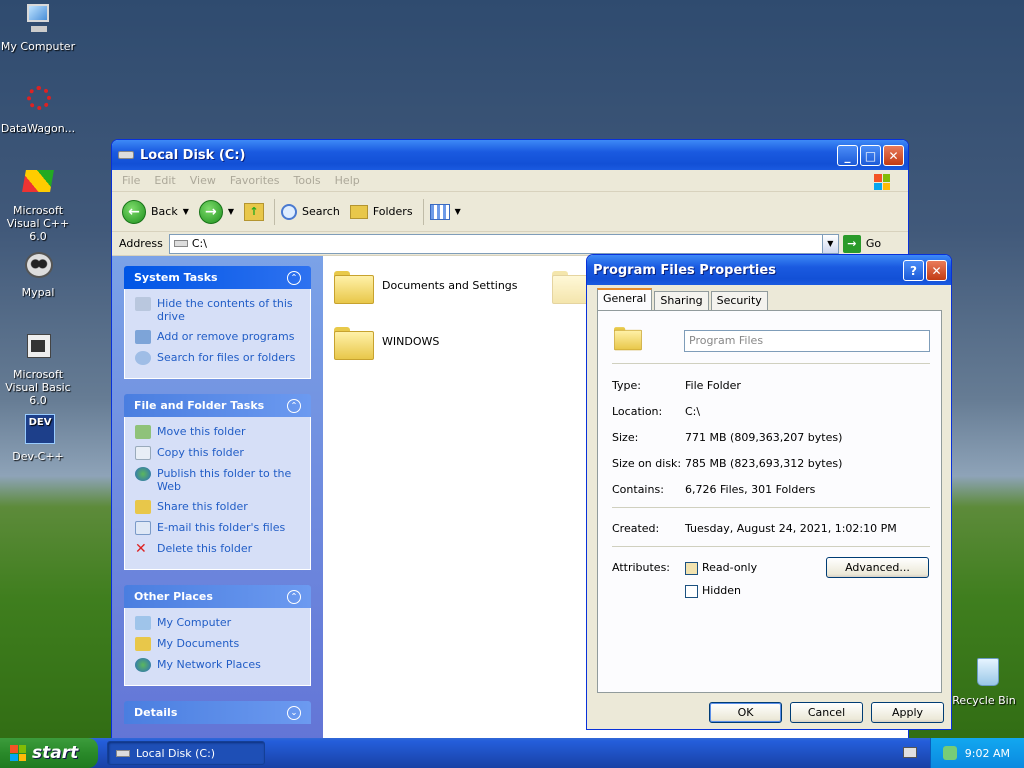 This screenshot has width=1024, height=768. What do you see at coordinates (217, 623) in the screenshot?
I see `place-my-computer: My Computer` at bounding box center [217, 623].